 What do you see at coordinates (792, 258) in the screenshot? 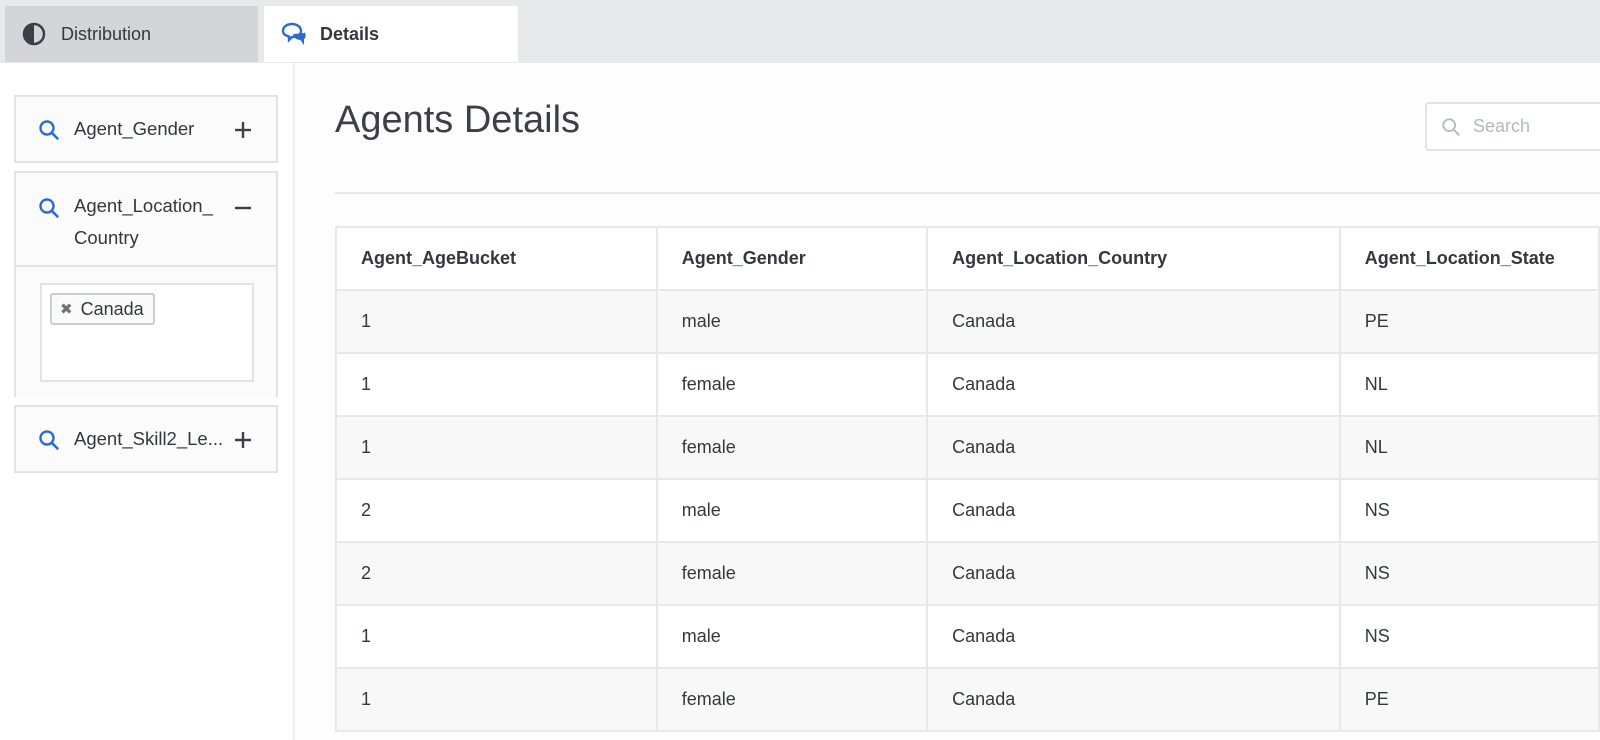
I see `column-header: Agent_Gender` at bounding box center [792, 258].